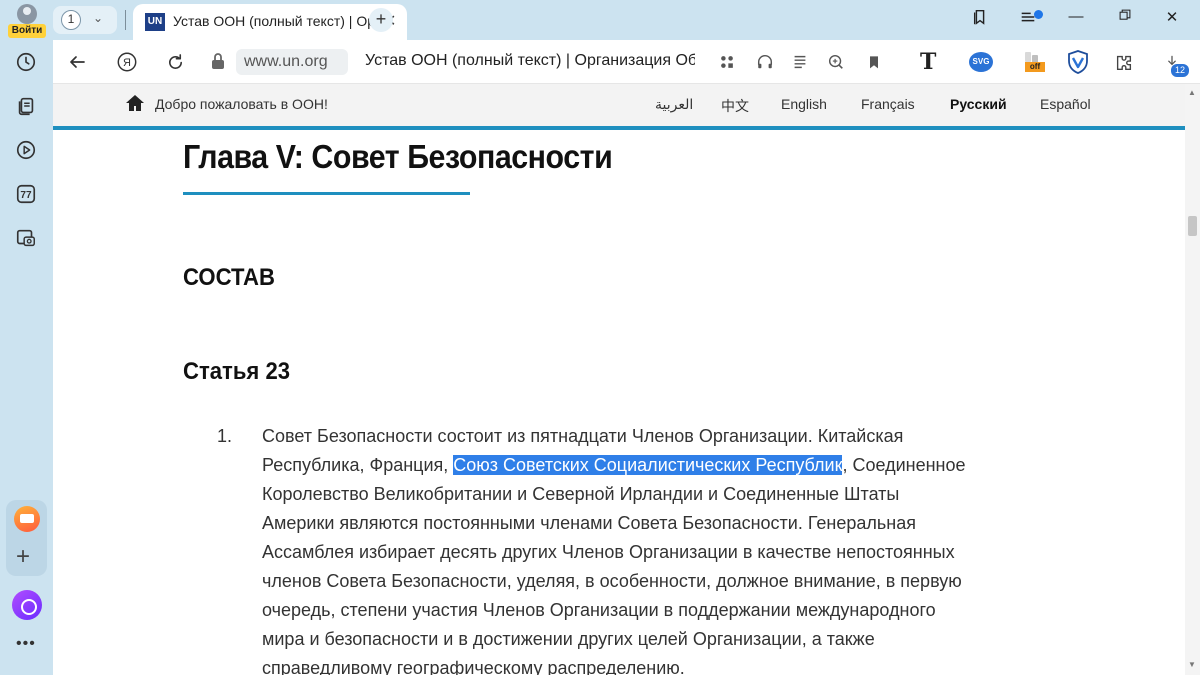 Image resolution: width=1200 pixels, height=675 pixels. What do you see at coordinates (26, 644) in the screenshot?
I see `more-icon: •••` at bounding box center [26, 644].